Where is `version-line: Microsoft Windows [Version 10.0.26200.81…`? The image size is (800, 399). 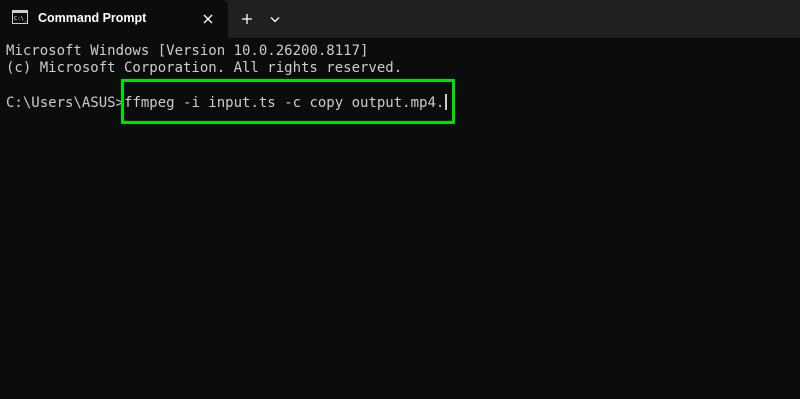
version-line: Microsoft Windows [Version 10.0.26200.81… is located at coordinates (187, 51).